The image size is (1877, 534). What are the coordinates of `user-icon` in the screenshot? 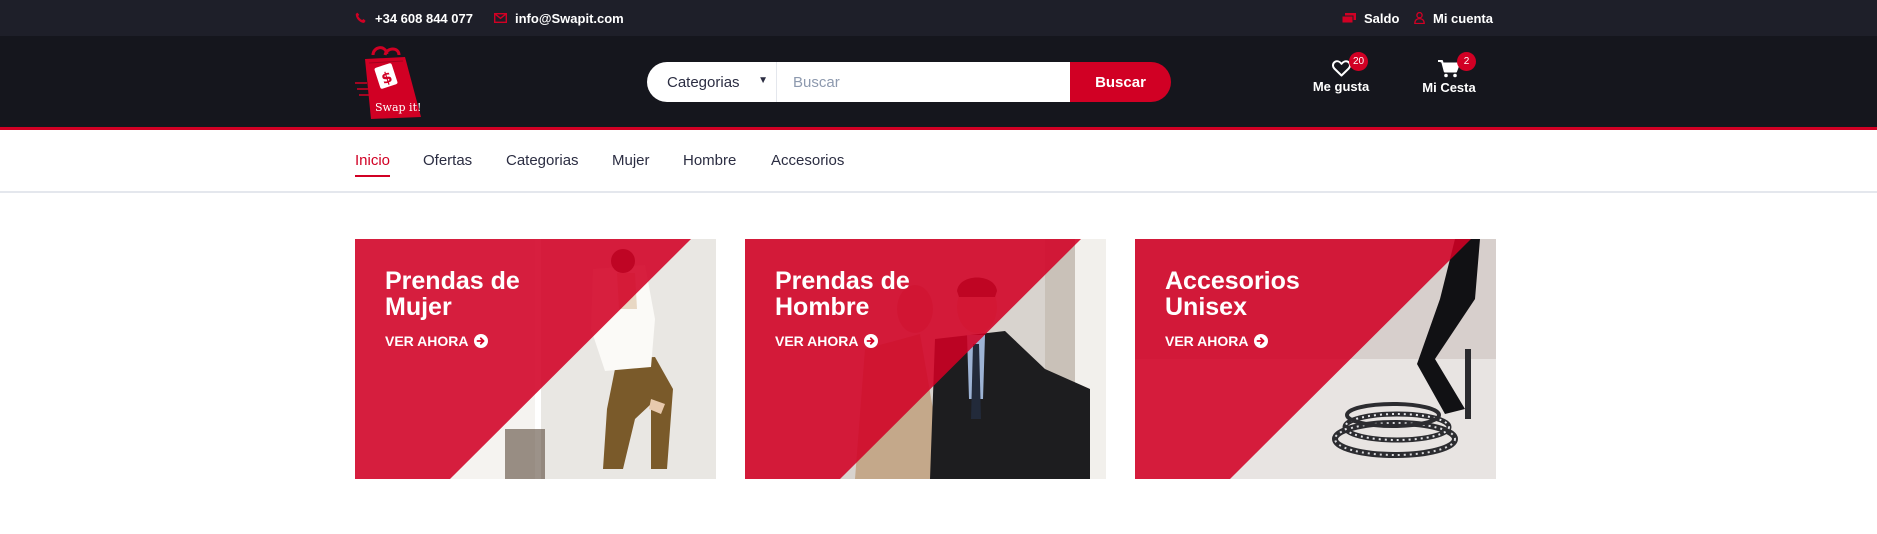 It's located at (1419, 18).